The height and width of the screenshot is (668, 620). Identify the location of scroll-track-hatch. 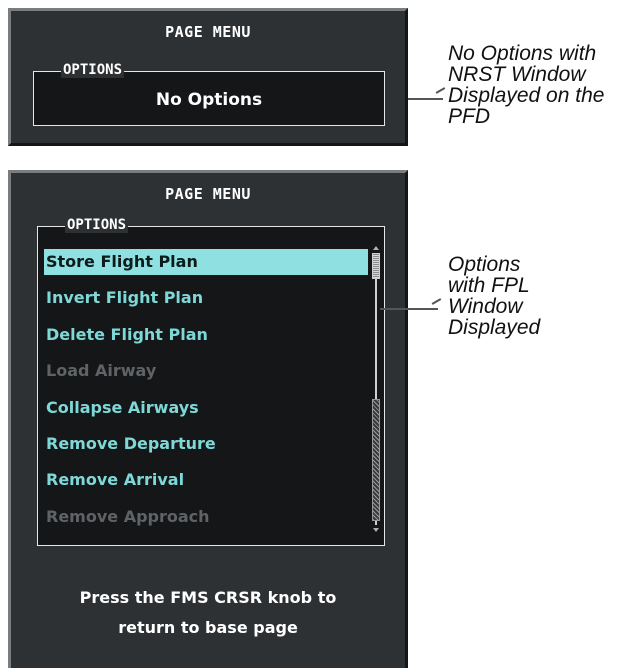
(376, 460).